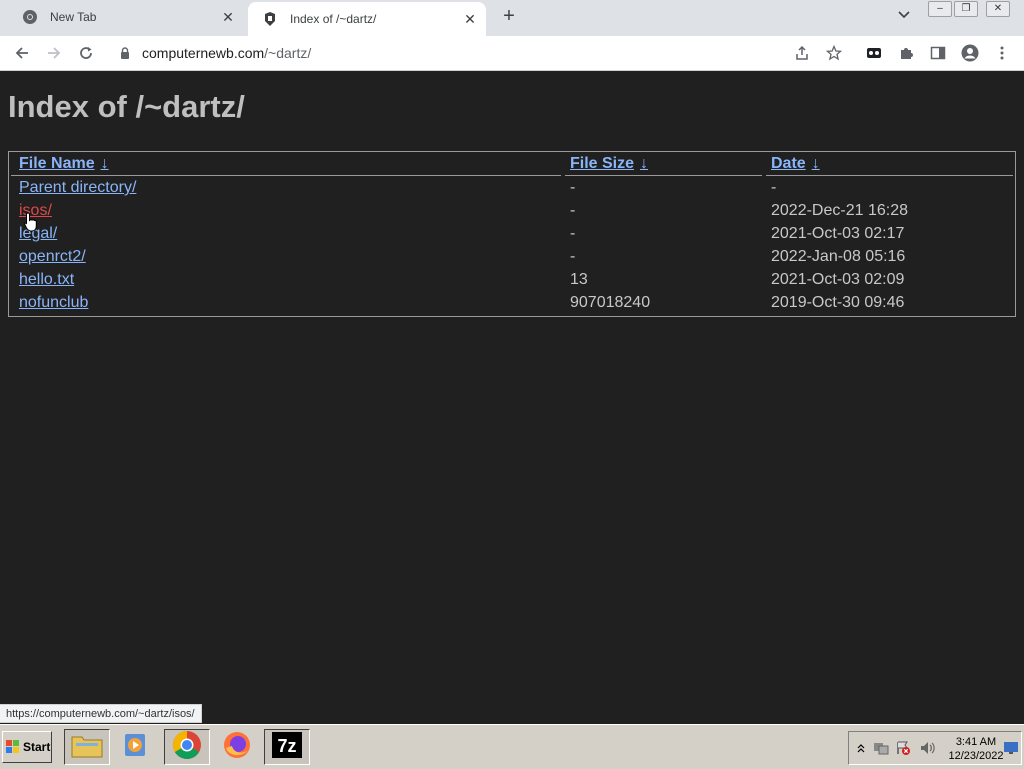 Image resolution: width=1024 pixels, height=769 pixels. I want to click on tab-index-of-dartz: Index of /~dartz/ ✕, so click(367, 19).